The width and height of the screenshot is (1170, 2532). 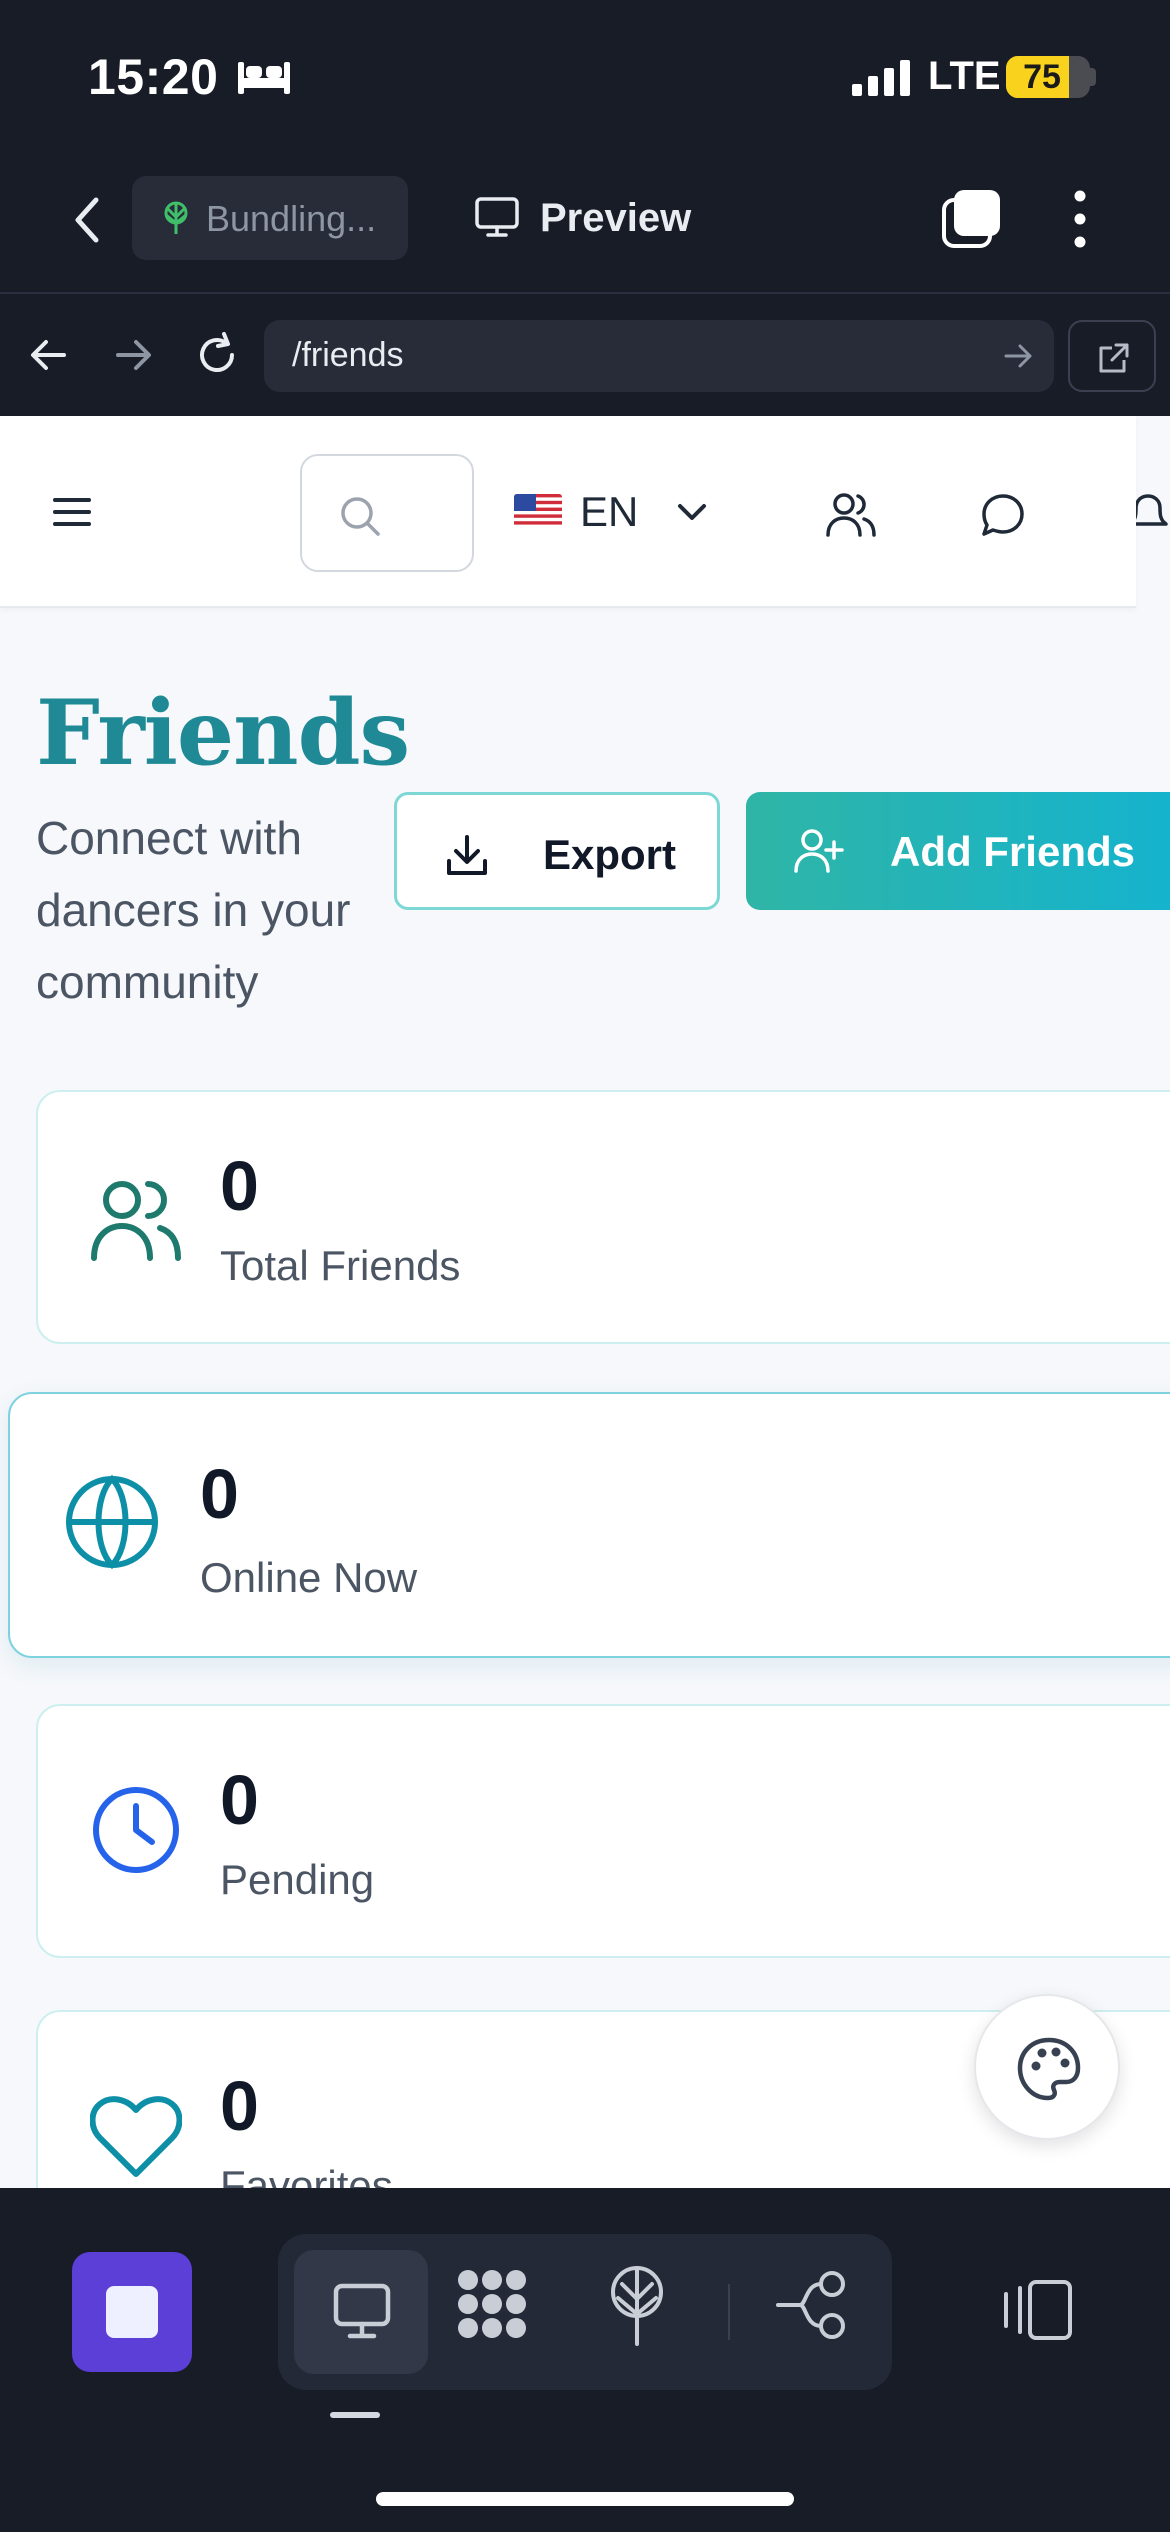 I want to click on toolbar-divider, so click(x=729, y=2312).